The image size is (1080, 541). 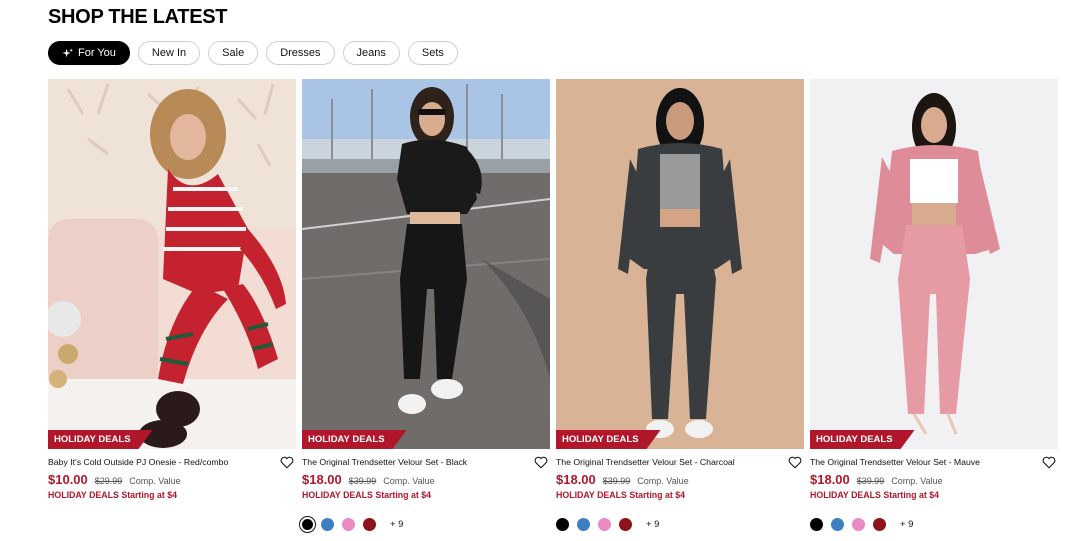 I want to click on tab-label: Dresses, so click(x=300, y=53).